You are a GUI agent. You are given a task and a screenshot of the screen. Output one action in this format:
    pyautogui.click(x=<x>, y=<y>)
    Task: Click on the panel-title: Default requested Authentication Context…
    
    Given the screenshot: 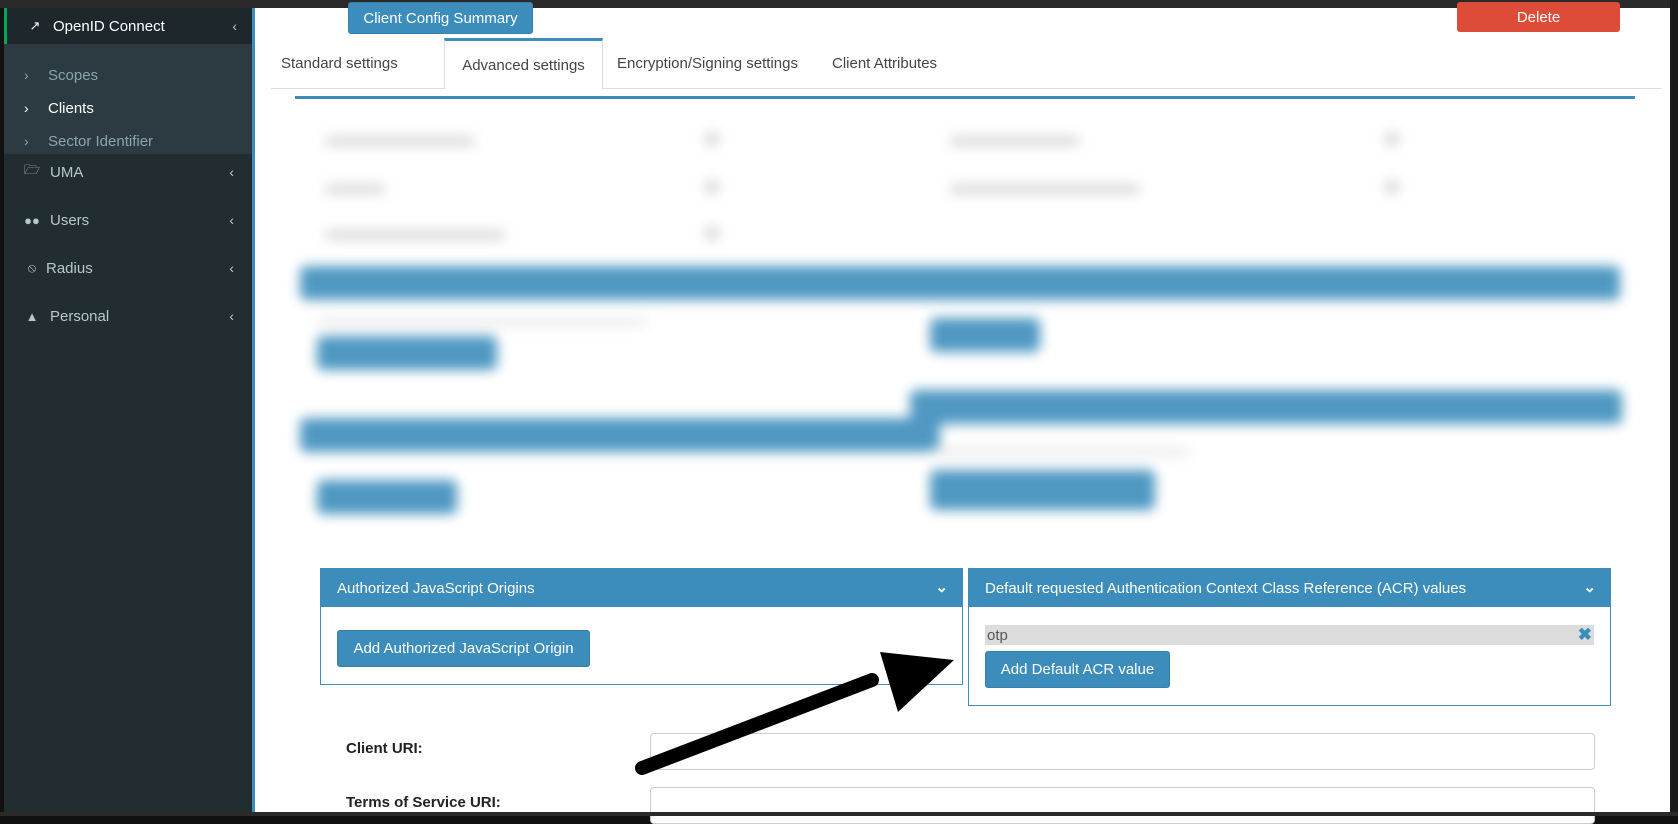 What is the action you would take?
    pyautogui.click(x=1226, y=588)
    